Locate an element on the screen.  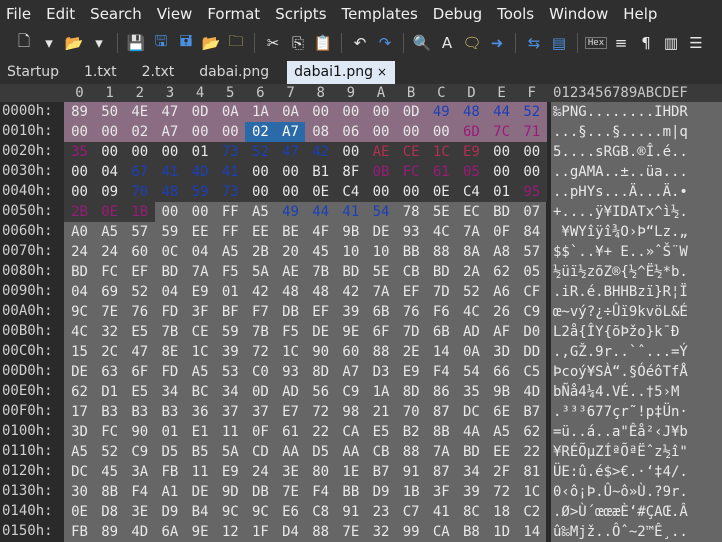
hex-byte: 42 is located at coordinates (321, 152).